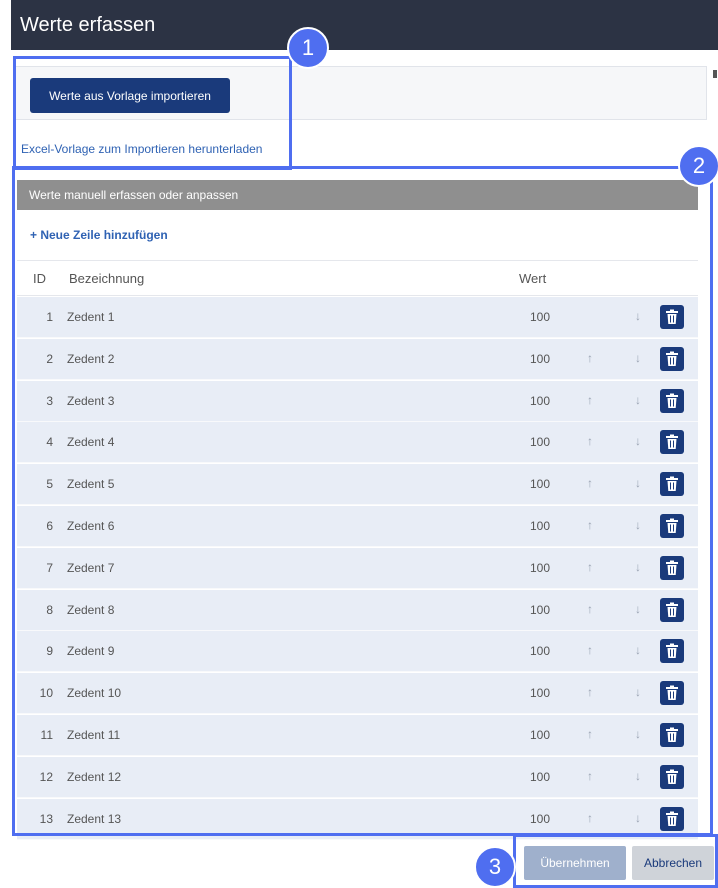  What do you see at coordinates (495, 867) in the screenshot?
I see `callout-badge-3: 3` at bounding box center [495, 867].